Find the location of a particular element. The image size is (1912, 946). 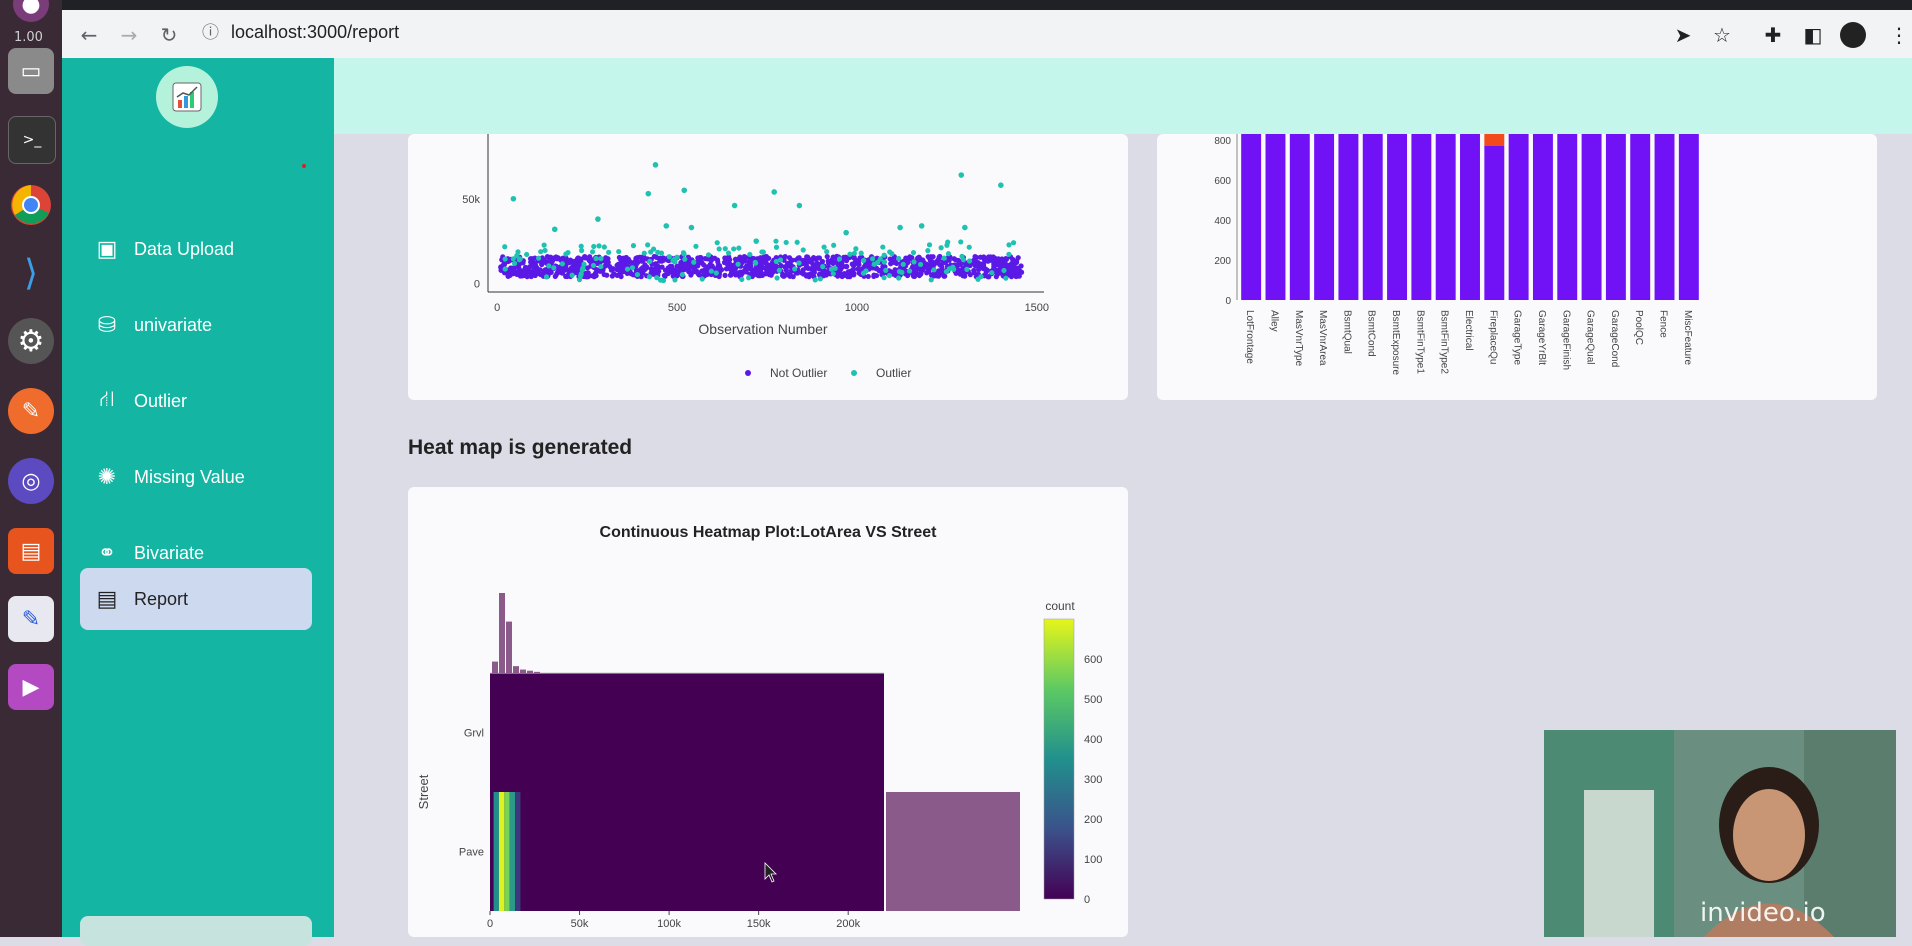

send-icon: ➤ is located at coordinates (1683, 35).